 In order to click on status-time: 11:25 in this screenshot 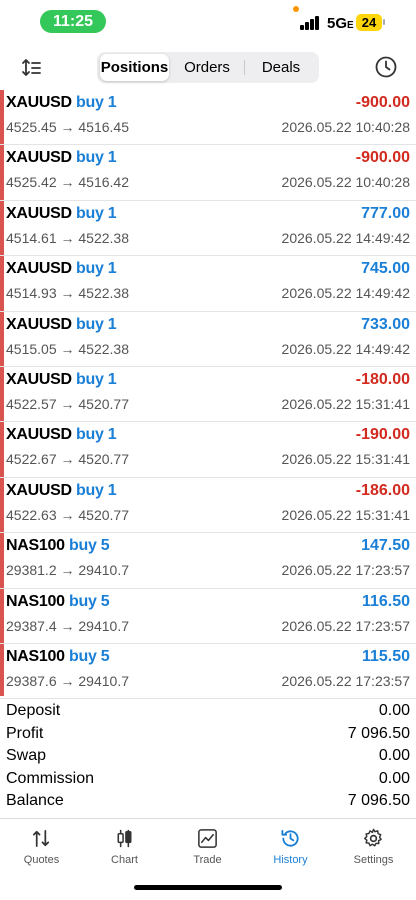, I will do `click(73, 21)`.